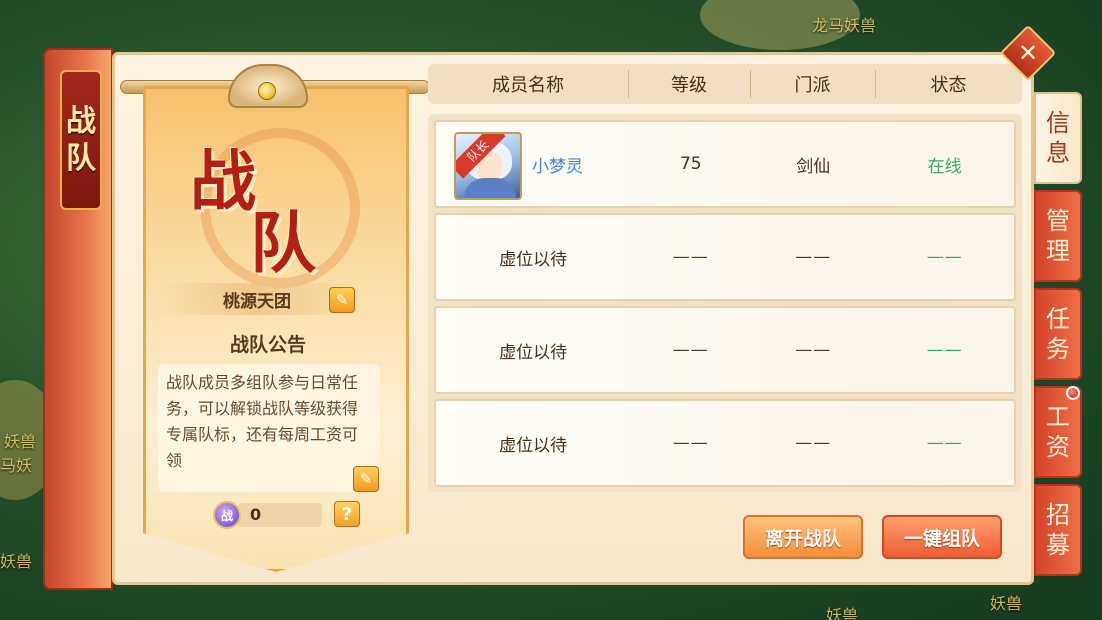  Describe the element at coordinates (944, 166) in the screenshot. I see `member-status: 在线` at that location.